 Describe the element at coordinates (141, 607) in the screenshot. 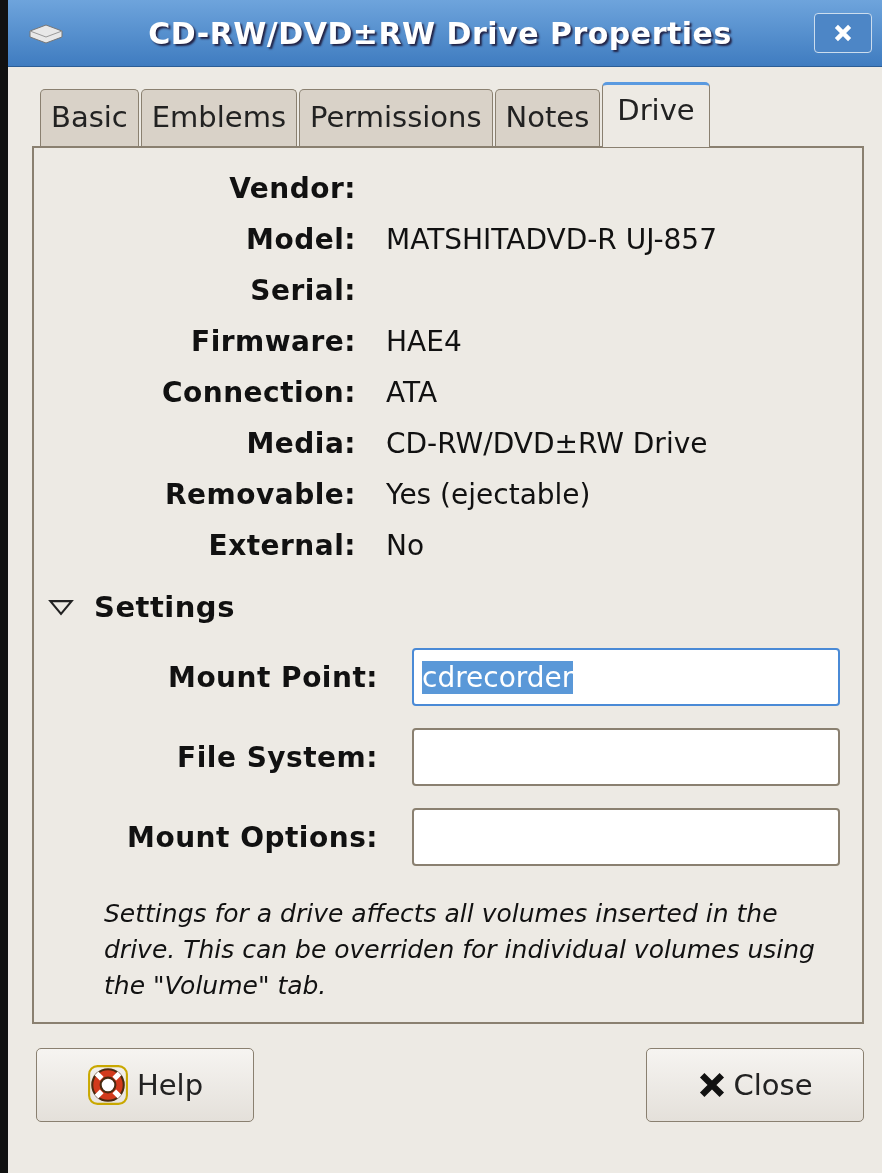

I see `settings-expander: Settings` at that location.